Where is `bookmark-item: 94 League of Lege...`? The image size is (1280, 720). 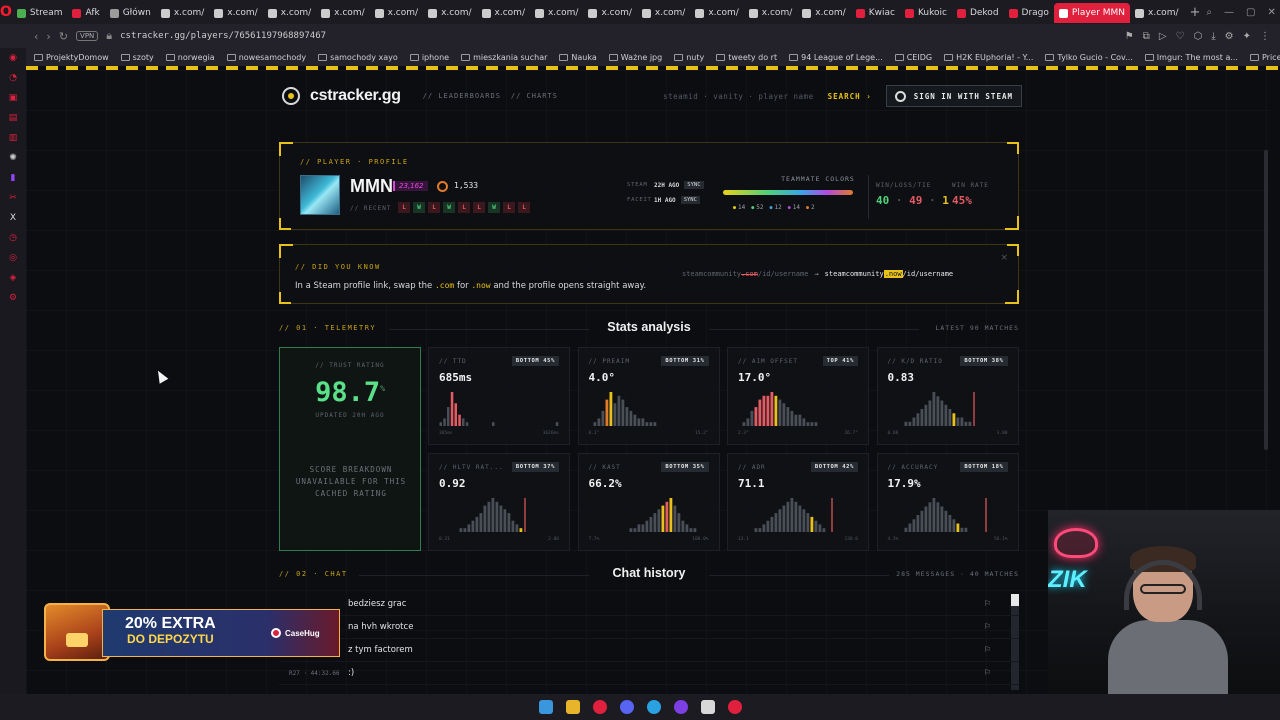
bookmark-item: 94 League of Lege... is located at coordinates (836, 57).